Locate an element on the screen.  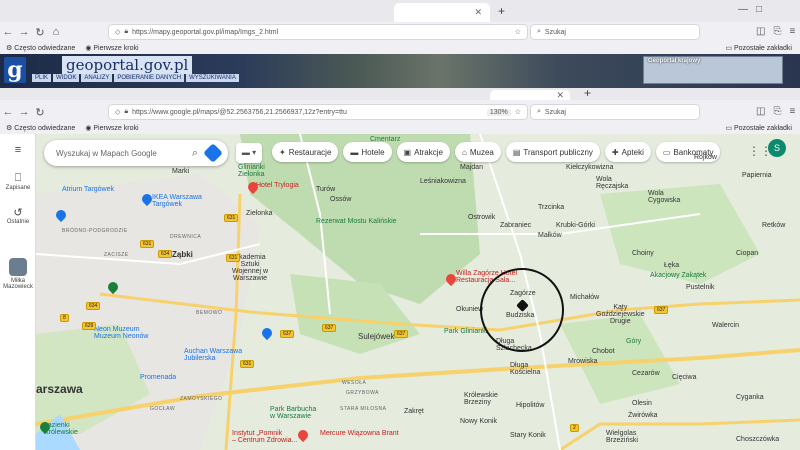
place-label: Mrowiska is located at coordinates (583, 361).